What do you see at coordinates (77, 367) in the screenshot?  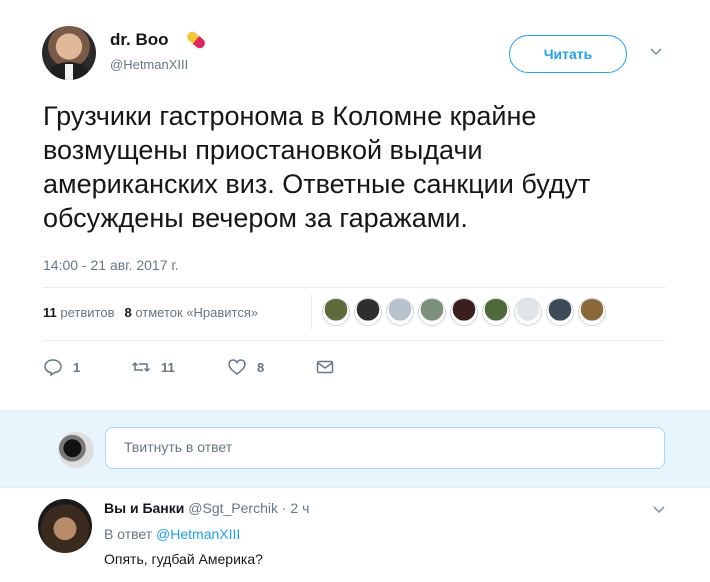 I see `reply-count: 1` at bounding box center [77, 367].